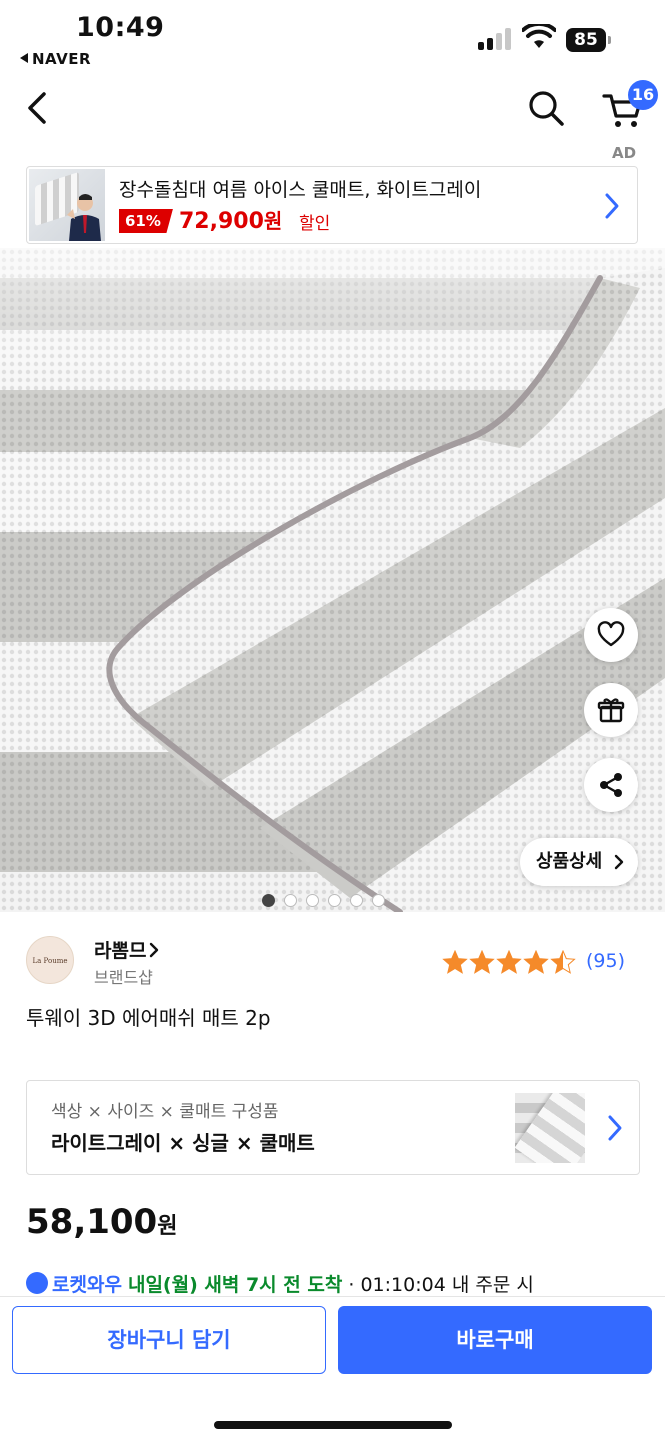  I want to click on ad-price: 72,900원, so click(230, 219).